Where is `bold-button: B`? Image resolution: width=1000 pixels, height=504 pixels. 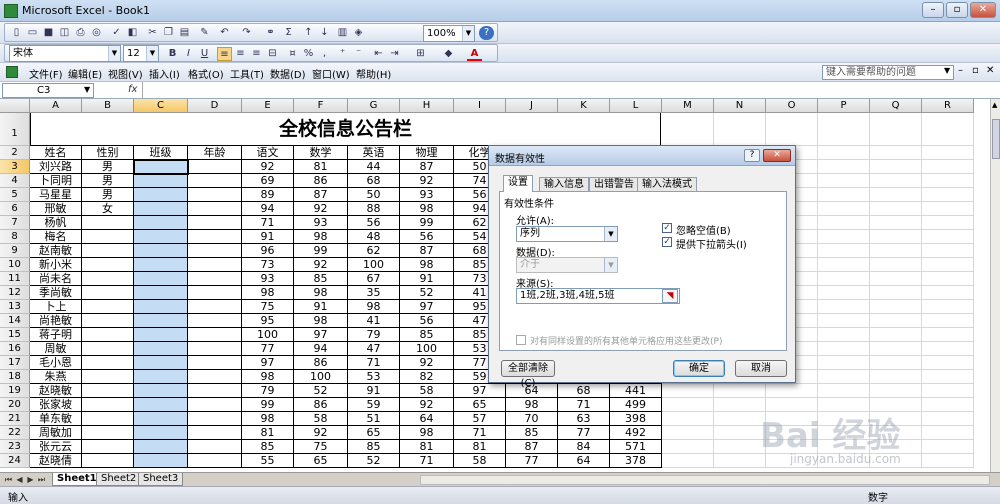
bold-button: B is located at coordinates (172, 54).